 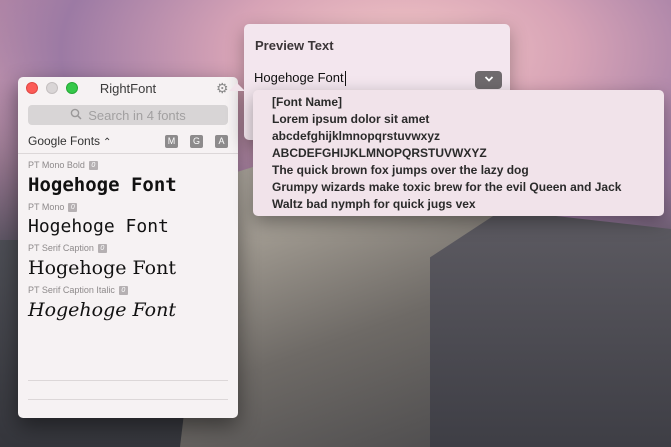 What do you see at coordinates (345, 79) in the screenshot?
I see `text-caret` at bounding box center [345, 79].